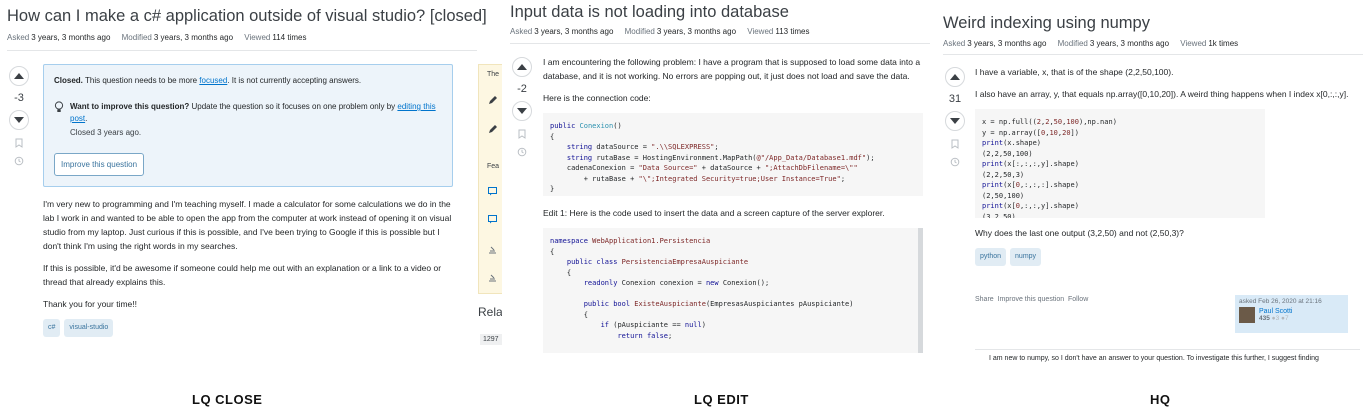 Image resolution: width=1372 pixels, height=417 pixels. I want to click on closed-when: Closed 3 years ago., so click(106, 132).